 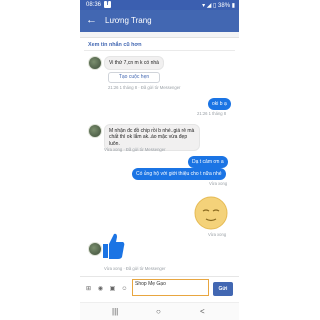 What do you see at coordinates (88, 289) in the screenshot?
I see `grid-icon: ⊞` at bounding box center [88, 289].